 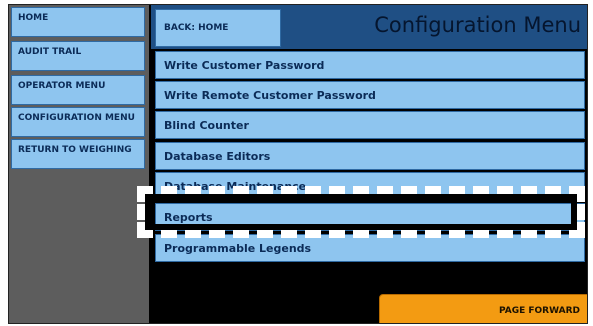 What do you see at coordinates (78, 154) in the screenshot?
I see `sidebar-item-return-to-weighing: RETURN TO WEIGHING` at bounding box center [78, 154].